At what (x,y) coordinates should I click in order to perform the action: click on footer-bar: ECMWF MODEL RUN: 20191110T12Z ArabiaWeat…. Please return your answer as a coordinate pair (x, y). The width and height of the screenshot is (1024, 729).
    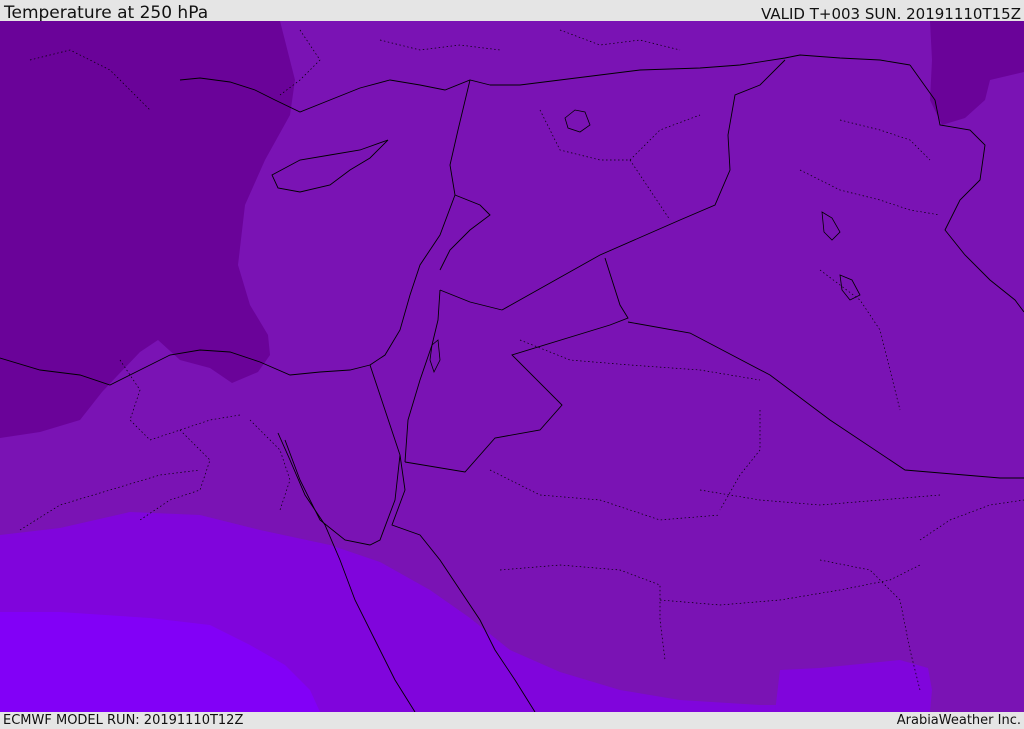
    Looking at the image, I should click on (512, 720).